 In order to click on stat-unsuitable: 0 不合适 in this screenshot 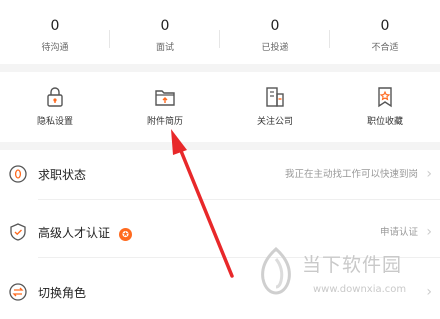, I will do `click(385, 32)`.